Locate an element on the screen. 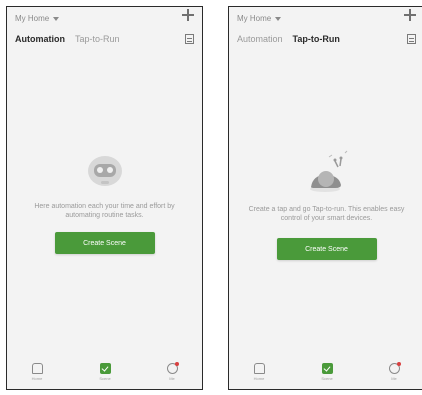  snail-empty-icon is located at coordinates (327, 172).